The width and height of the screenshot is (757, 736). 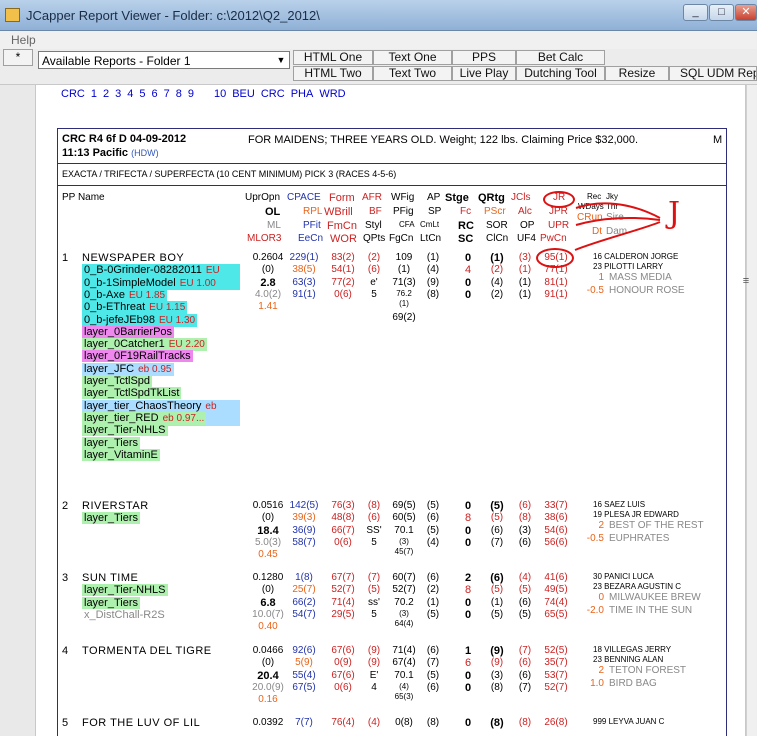 What do you see at coordinates (746, 282) in the screenshot?
I see `scroll-thumb-grip-icon: ≡` at bounding box center [746, 282].